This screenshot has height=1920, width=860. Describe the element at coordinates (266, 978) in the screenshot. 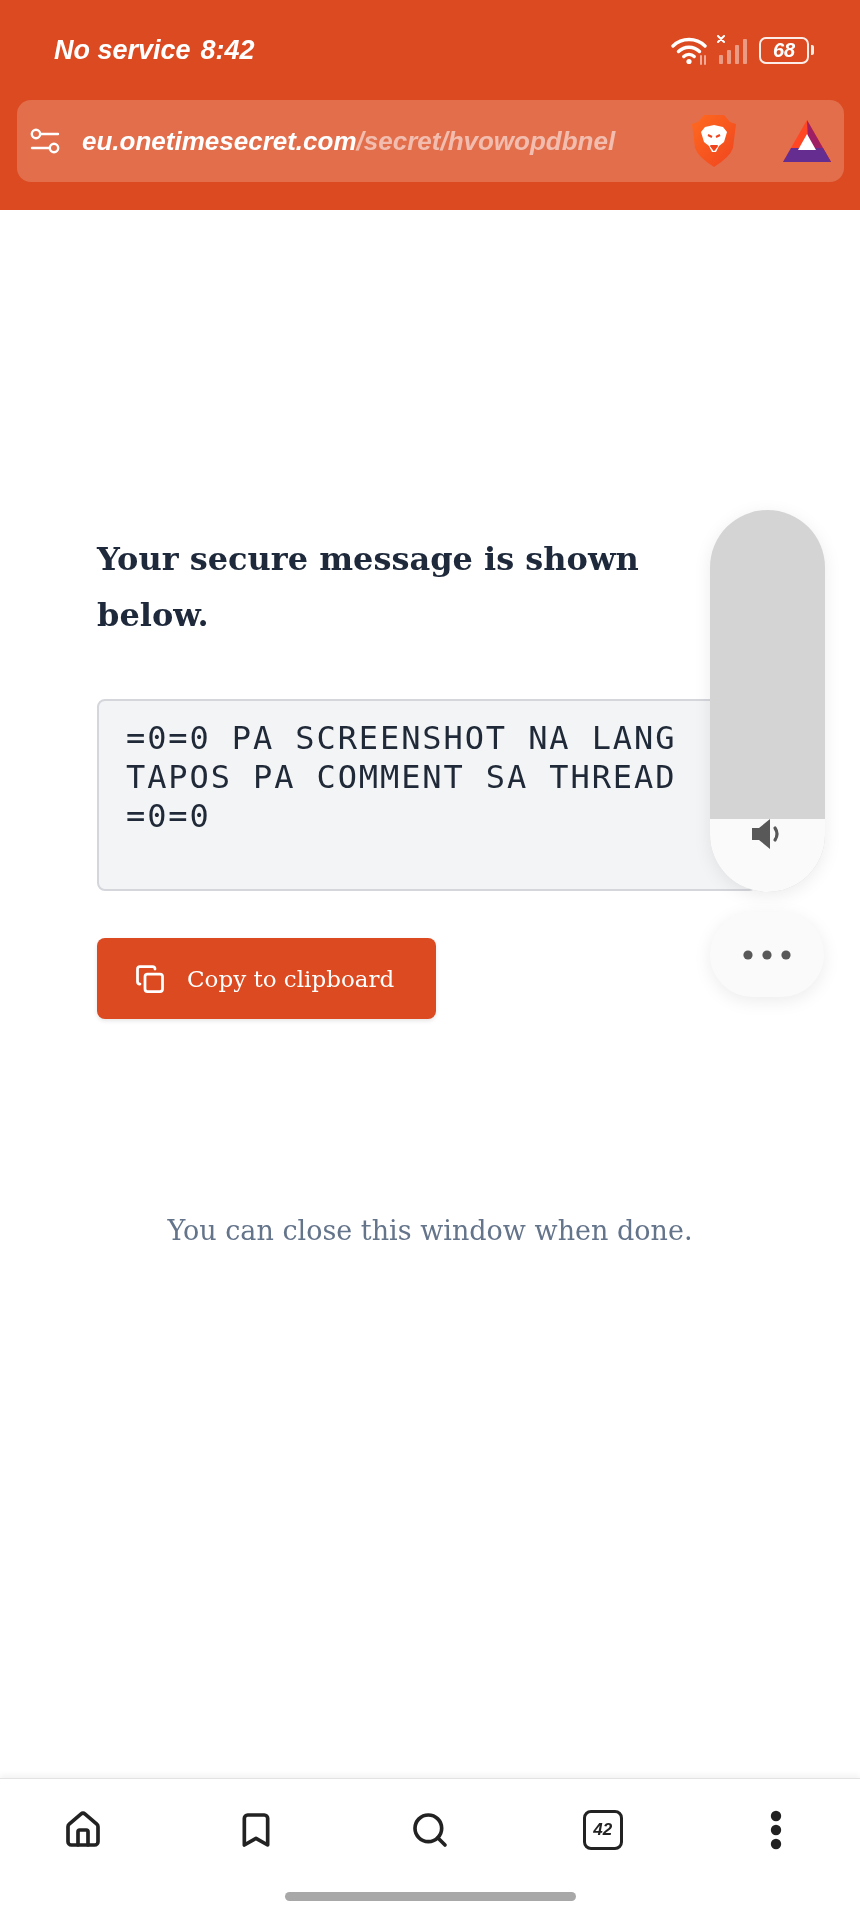

I see `copy-to-clipboard-button: Copy to clipboard` at that location.